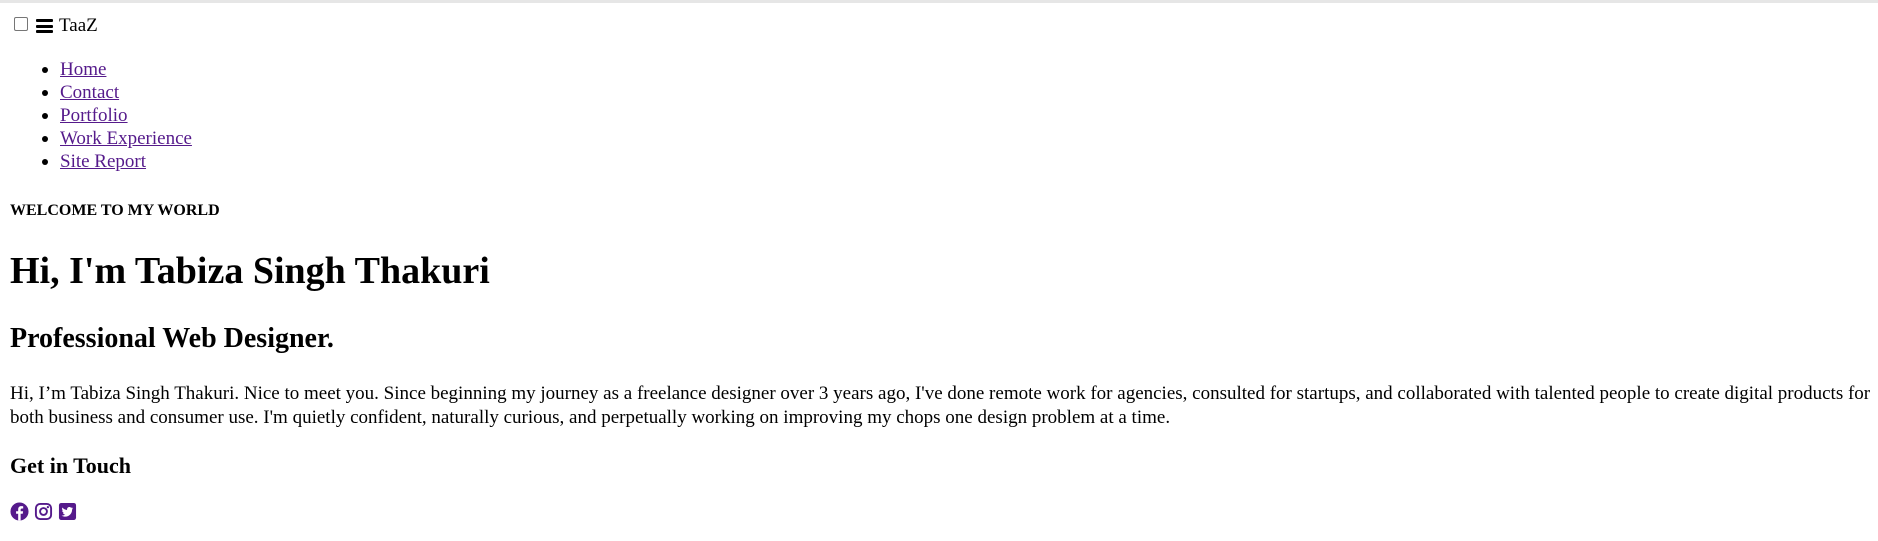 The image size is (1878, 541). Describe the element at coordinates (44, 26) in the screenshot. I see `hamburger-icon` at that location.